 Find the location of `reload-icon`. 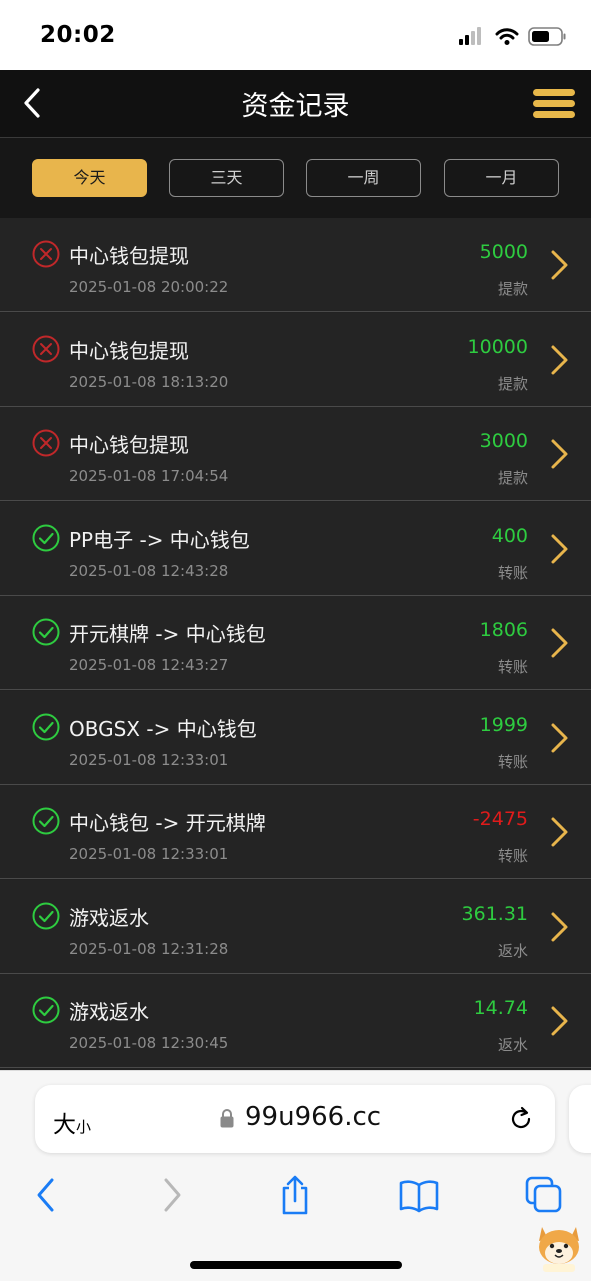

reload-icon is located at coordinates (521, 1119).